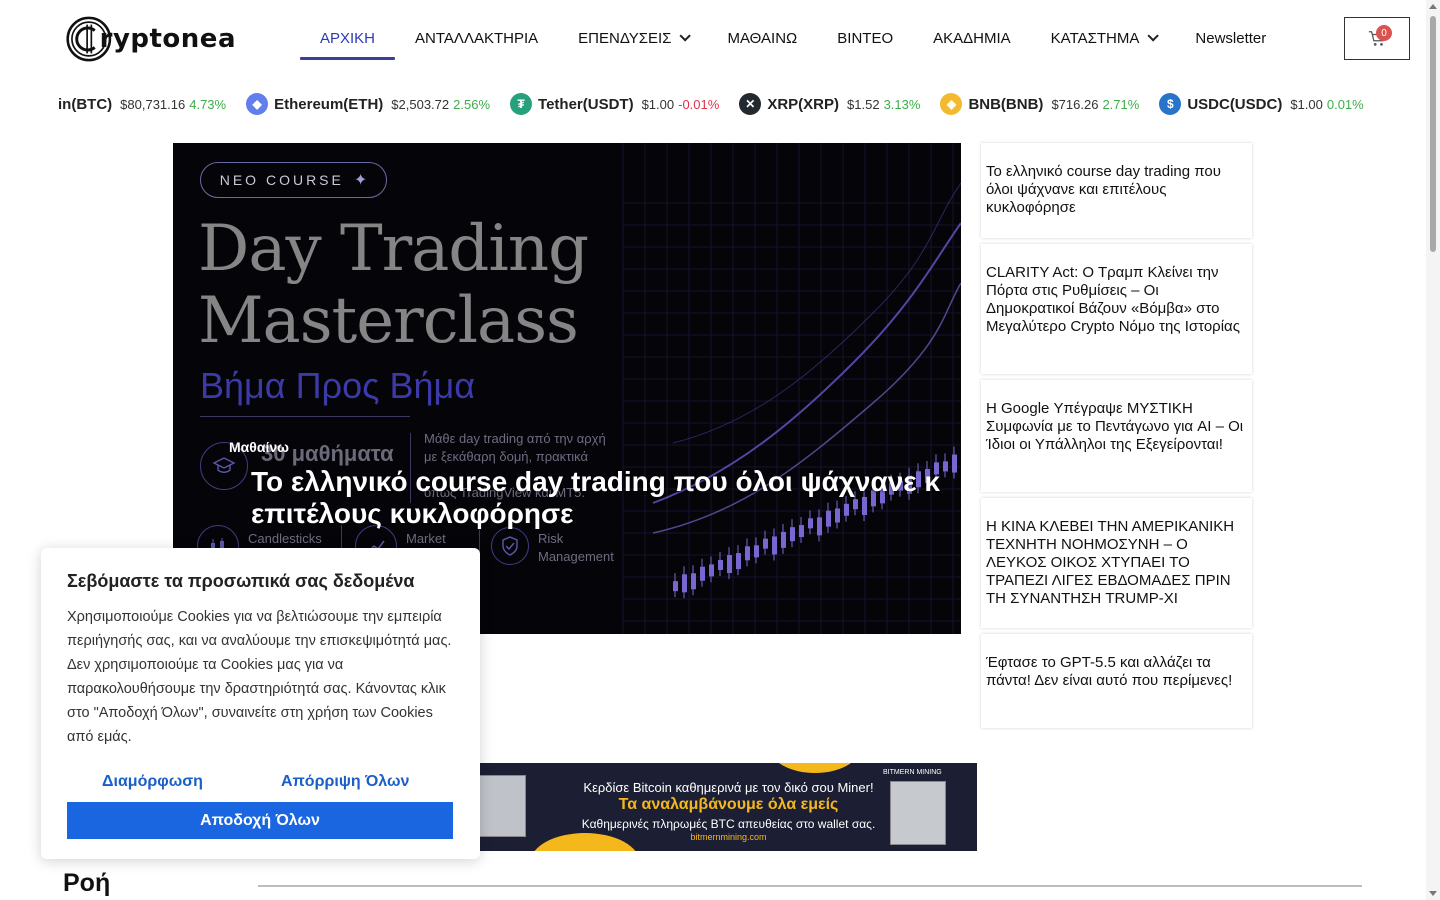  What do you see at coordinates (257, 104) in the screenshot?
I see `ethereum-icon: ◆` at bounding box center [257, 104].